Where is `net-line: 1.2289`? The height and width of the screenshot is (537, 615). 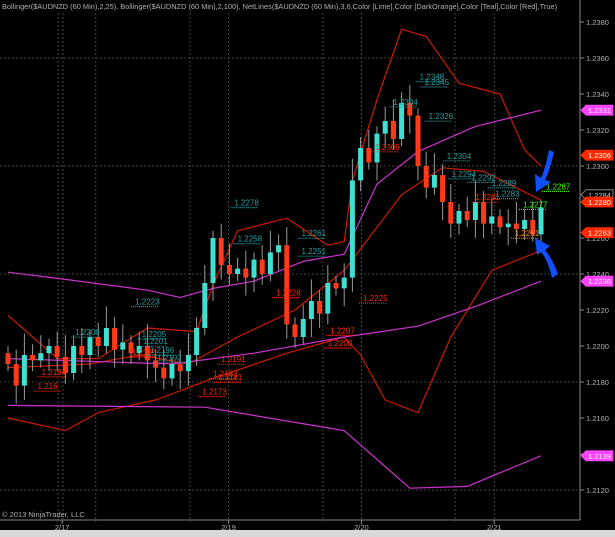 net-line: 1.2289 is located at coordinates (502, 184).